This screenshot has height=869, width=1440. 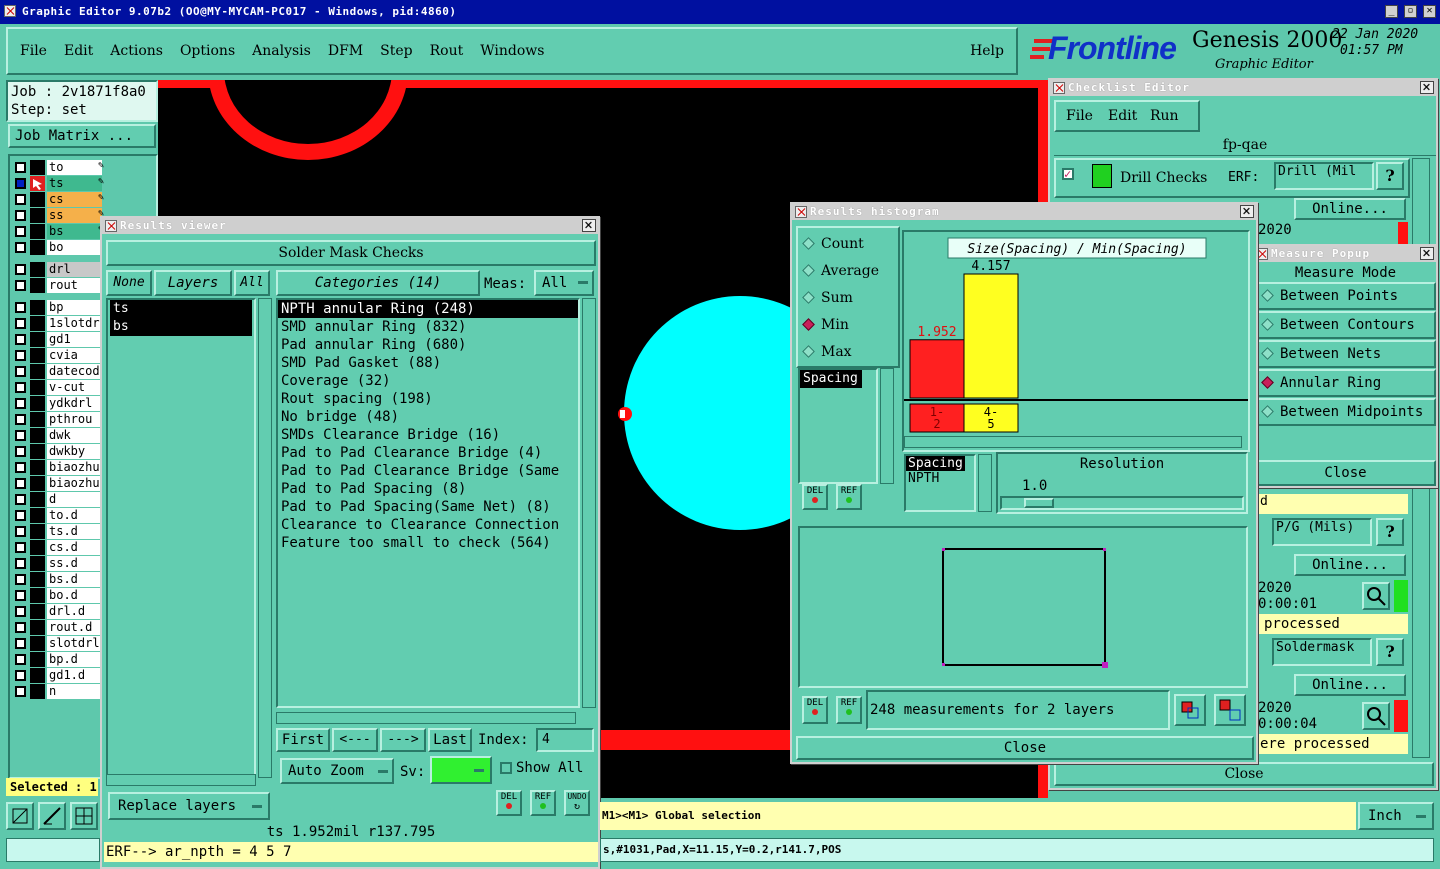 I want to click on categories-hscrollbar, so click(x=426, y=718).